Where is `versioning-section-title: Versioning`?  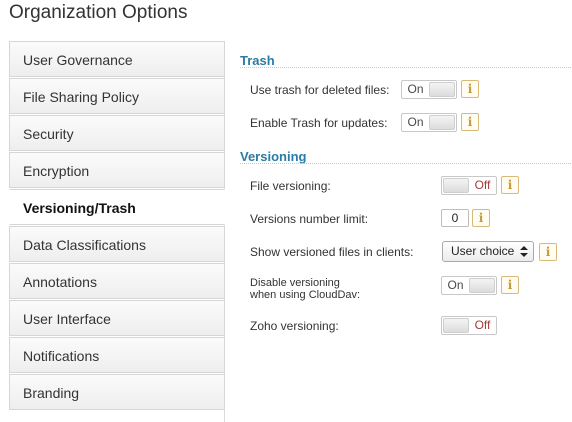
versioning-section-title: Versioning is located at coordinates (273, 156).